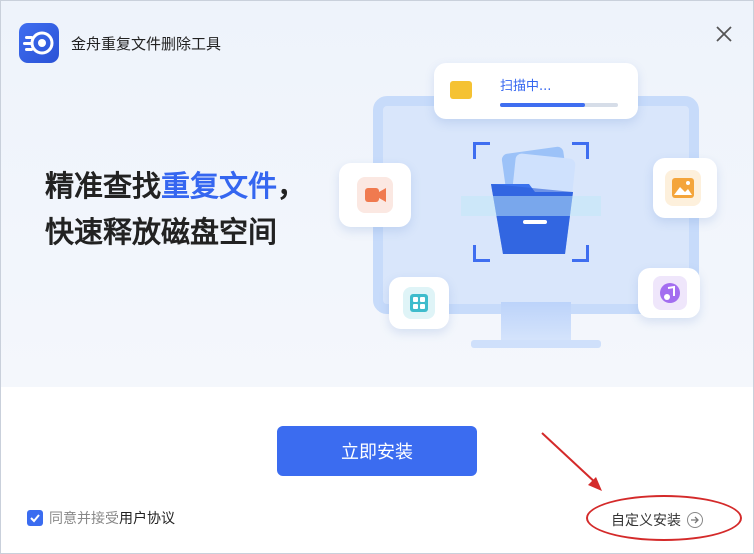  What do you see at coordinates (103, 186) in the screenshot?
I see `headline-prefix: 精准查找` at bounding box center [103, 186].